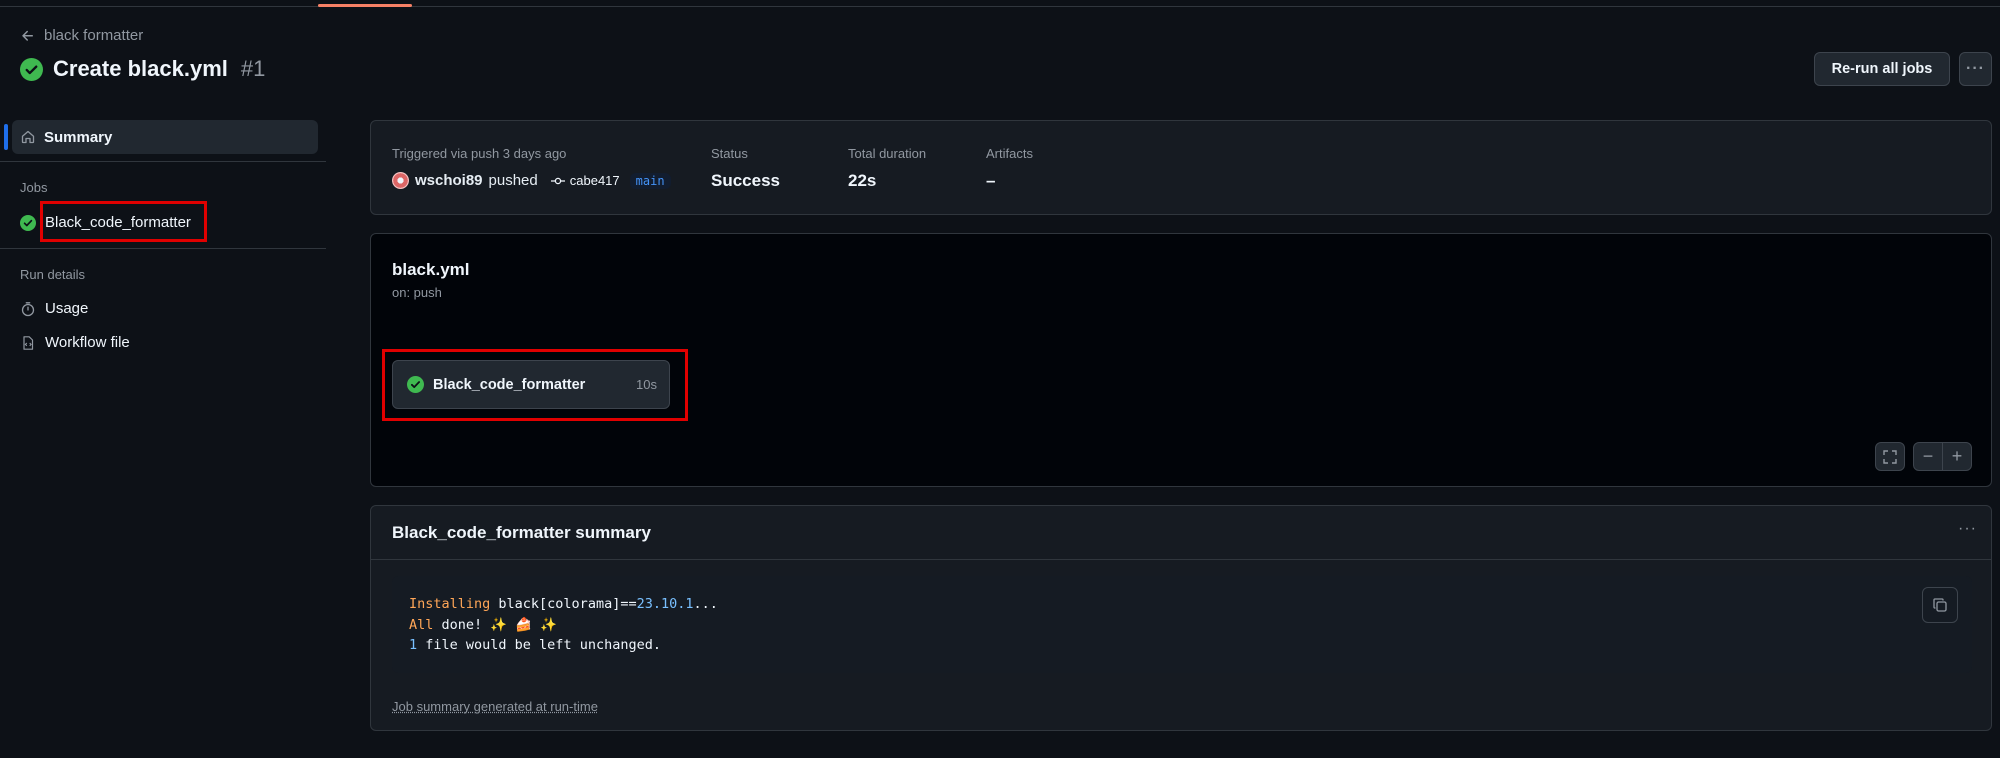  Describe the element at coordinates (594, 180) in the screenshot. I see `commit-sha: cabe417` at that location.